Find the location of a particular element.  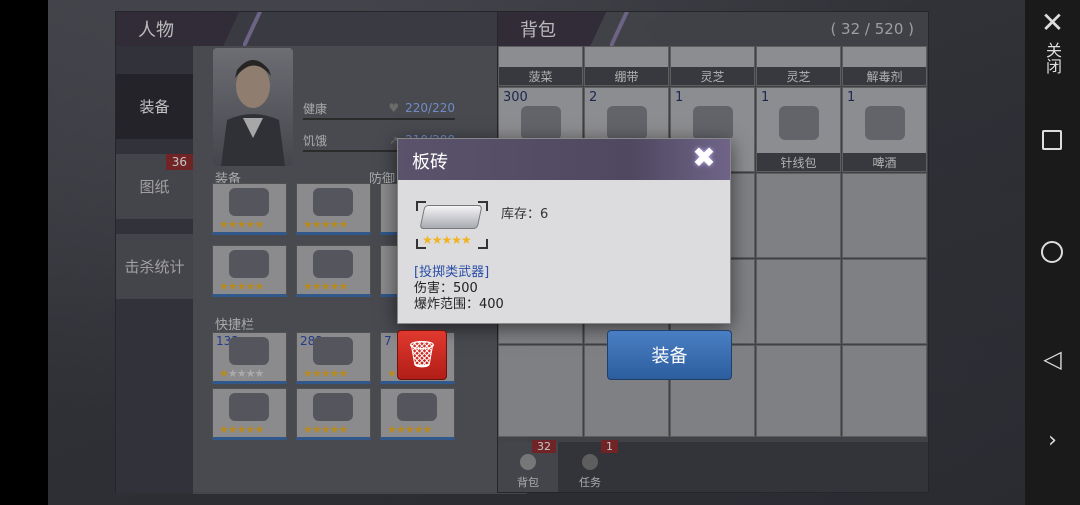

delete-item-button: 🗑 is located at coordinates (422, 355).